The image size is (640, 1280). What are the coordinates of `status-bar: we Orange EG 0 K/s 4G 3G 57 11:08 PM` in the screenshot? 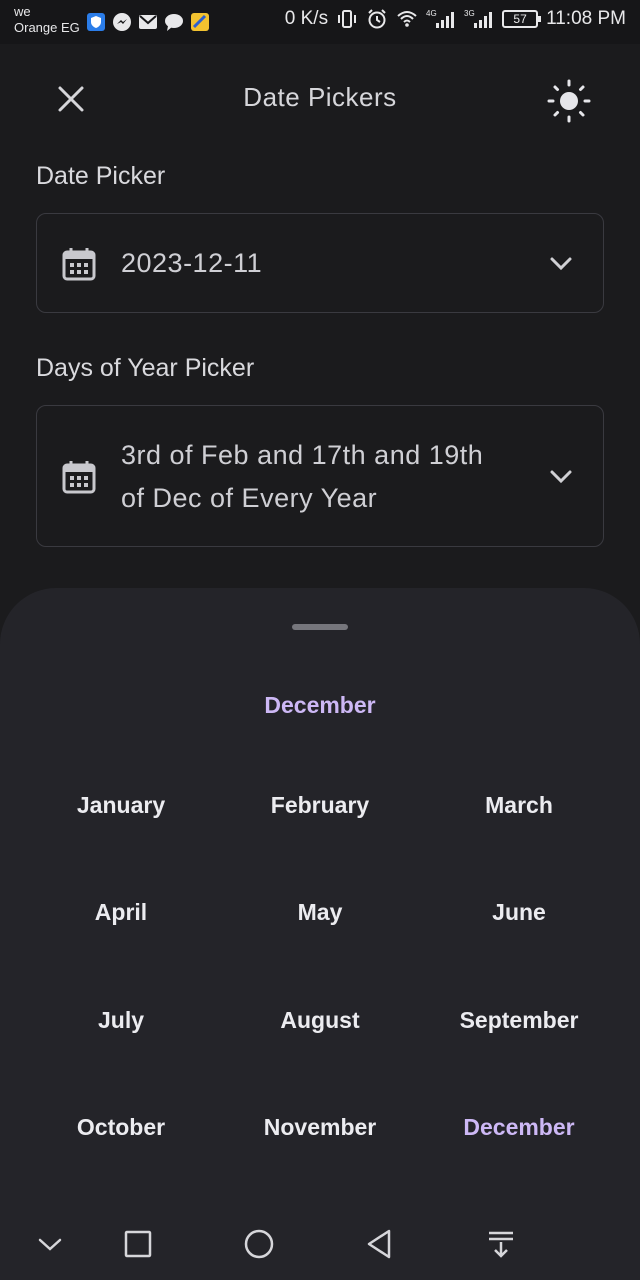 It's located at (320, 22).